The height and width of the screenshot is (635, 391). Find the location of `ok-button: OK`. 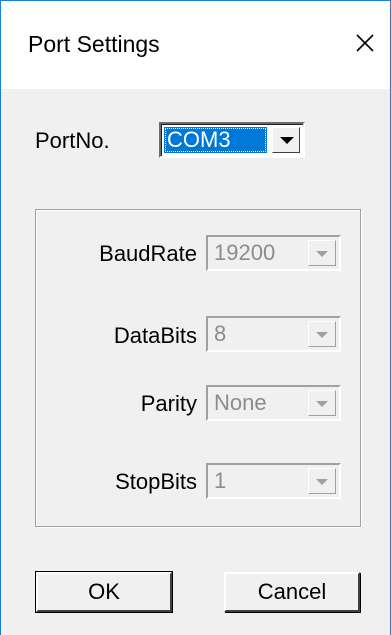

ok-button: OK is located at coordinates (104, 592).